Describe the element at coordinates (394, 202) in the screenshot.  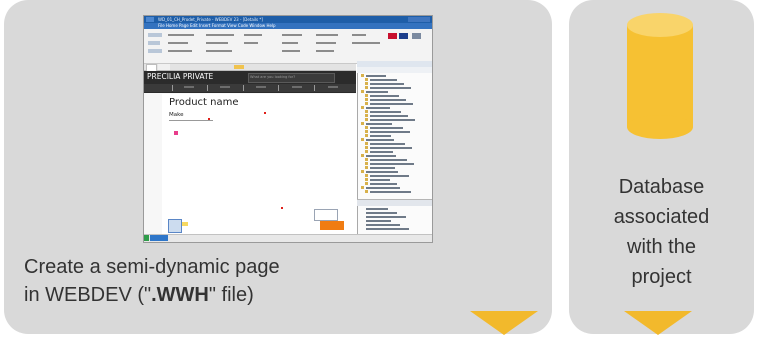
I see `panel-splitter` at that location.